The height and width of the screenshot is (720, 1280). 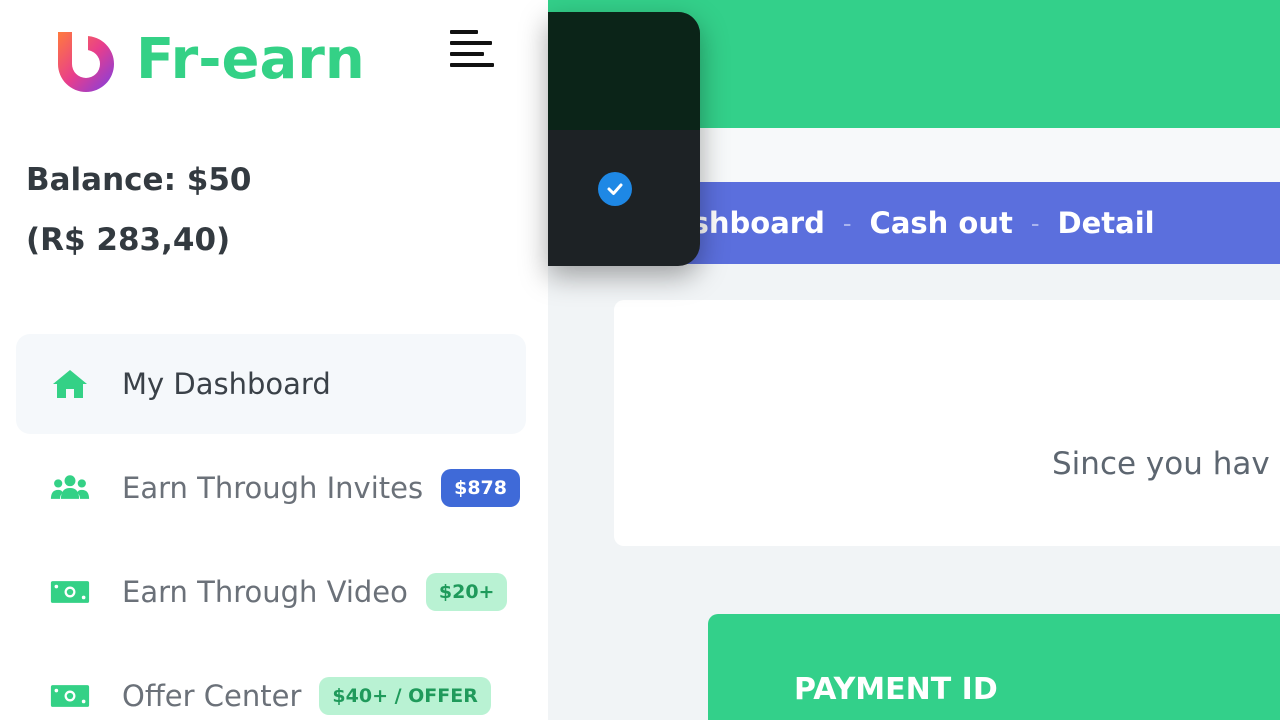 I want to click on breadcrumb: Dashboard - Cash out - Detail, so click(x=949, y=223).